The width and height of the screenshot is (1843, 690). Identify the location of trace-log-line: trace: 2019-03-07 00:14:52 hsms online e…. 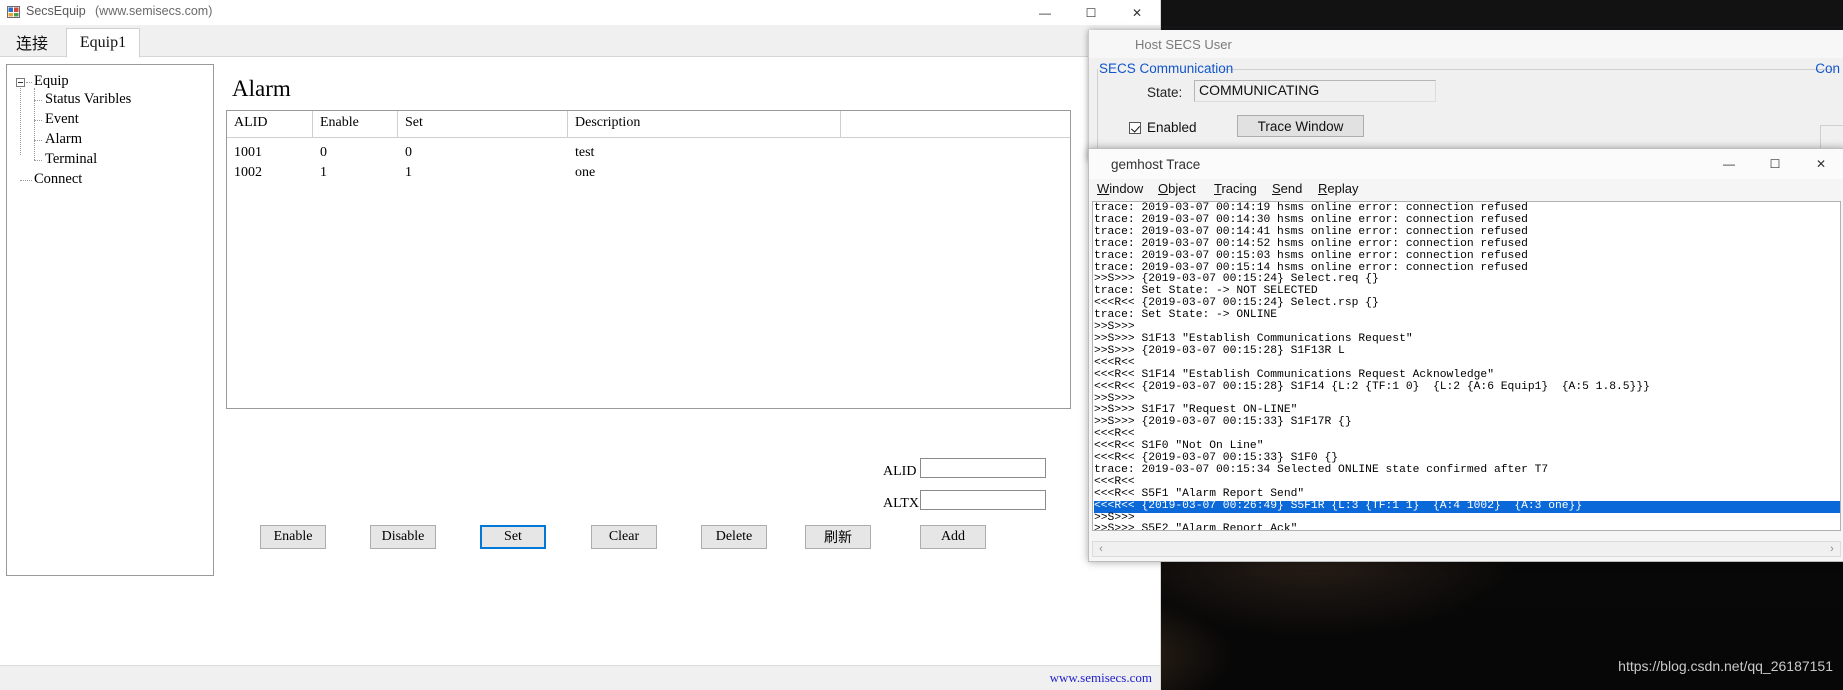
(1467, 244).